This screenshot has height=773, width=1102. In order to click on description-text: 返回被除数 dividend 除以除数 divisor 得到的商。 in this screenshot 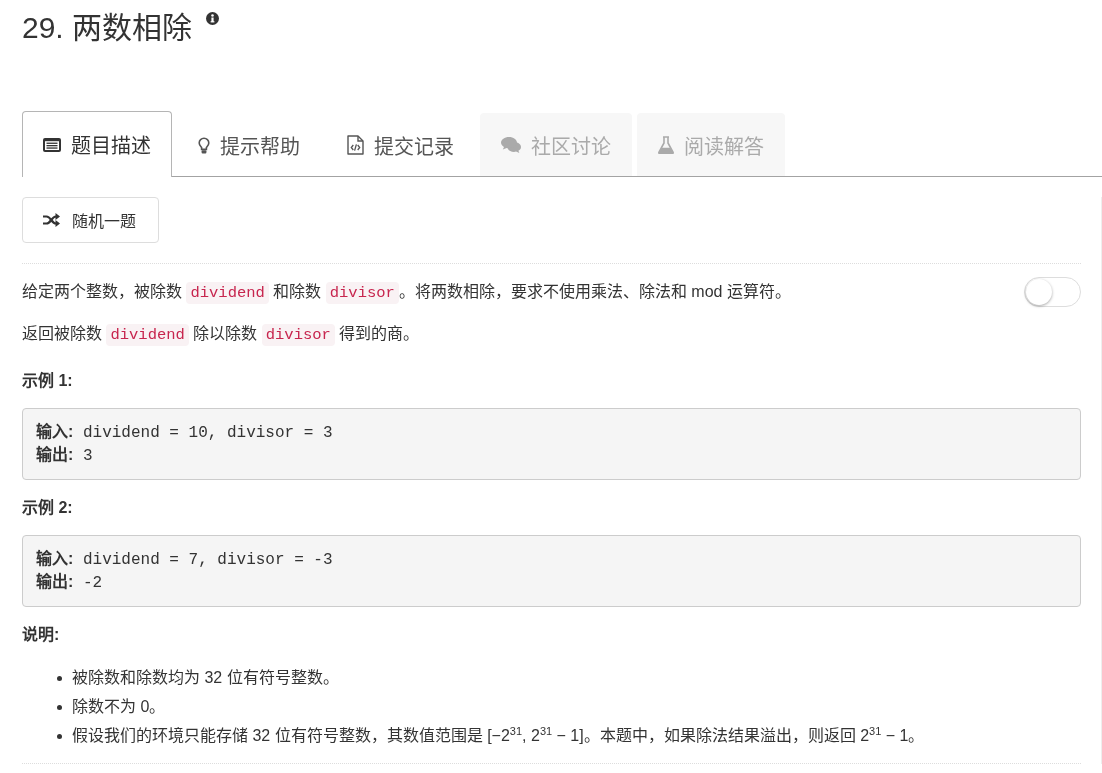, I will do `click(221, 335)`.